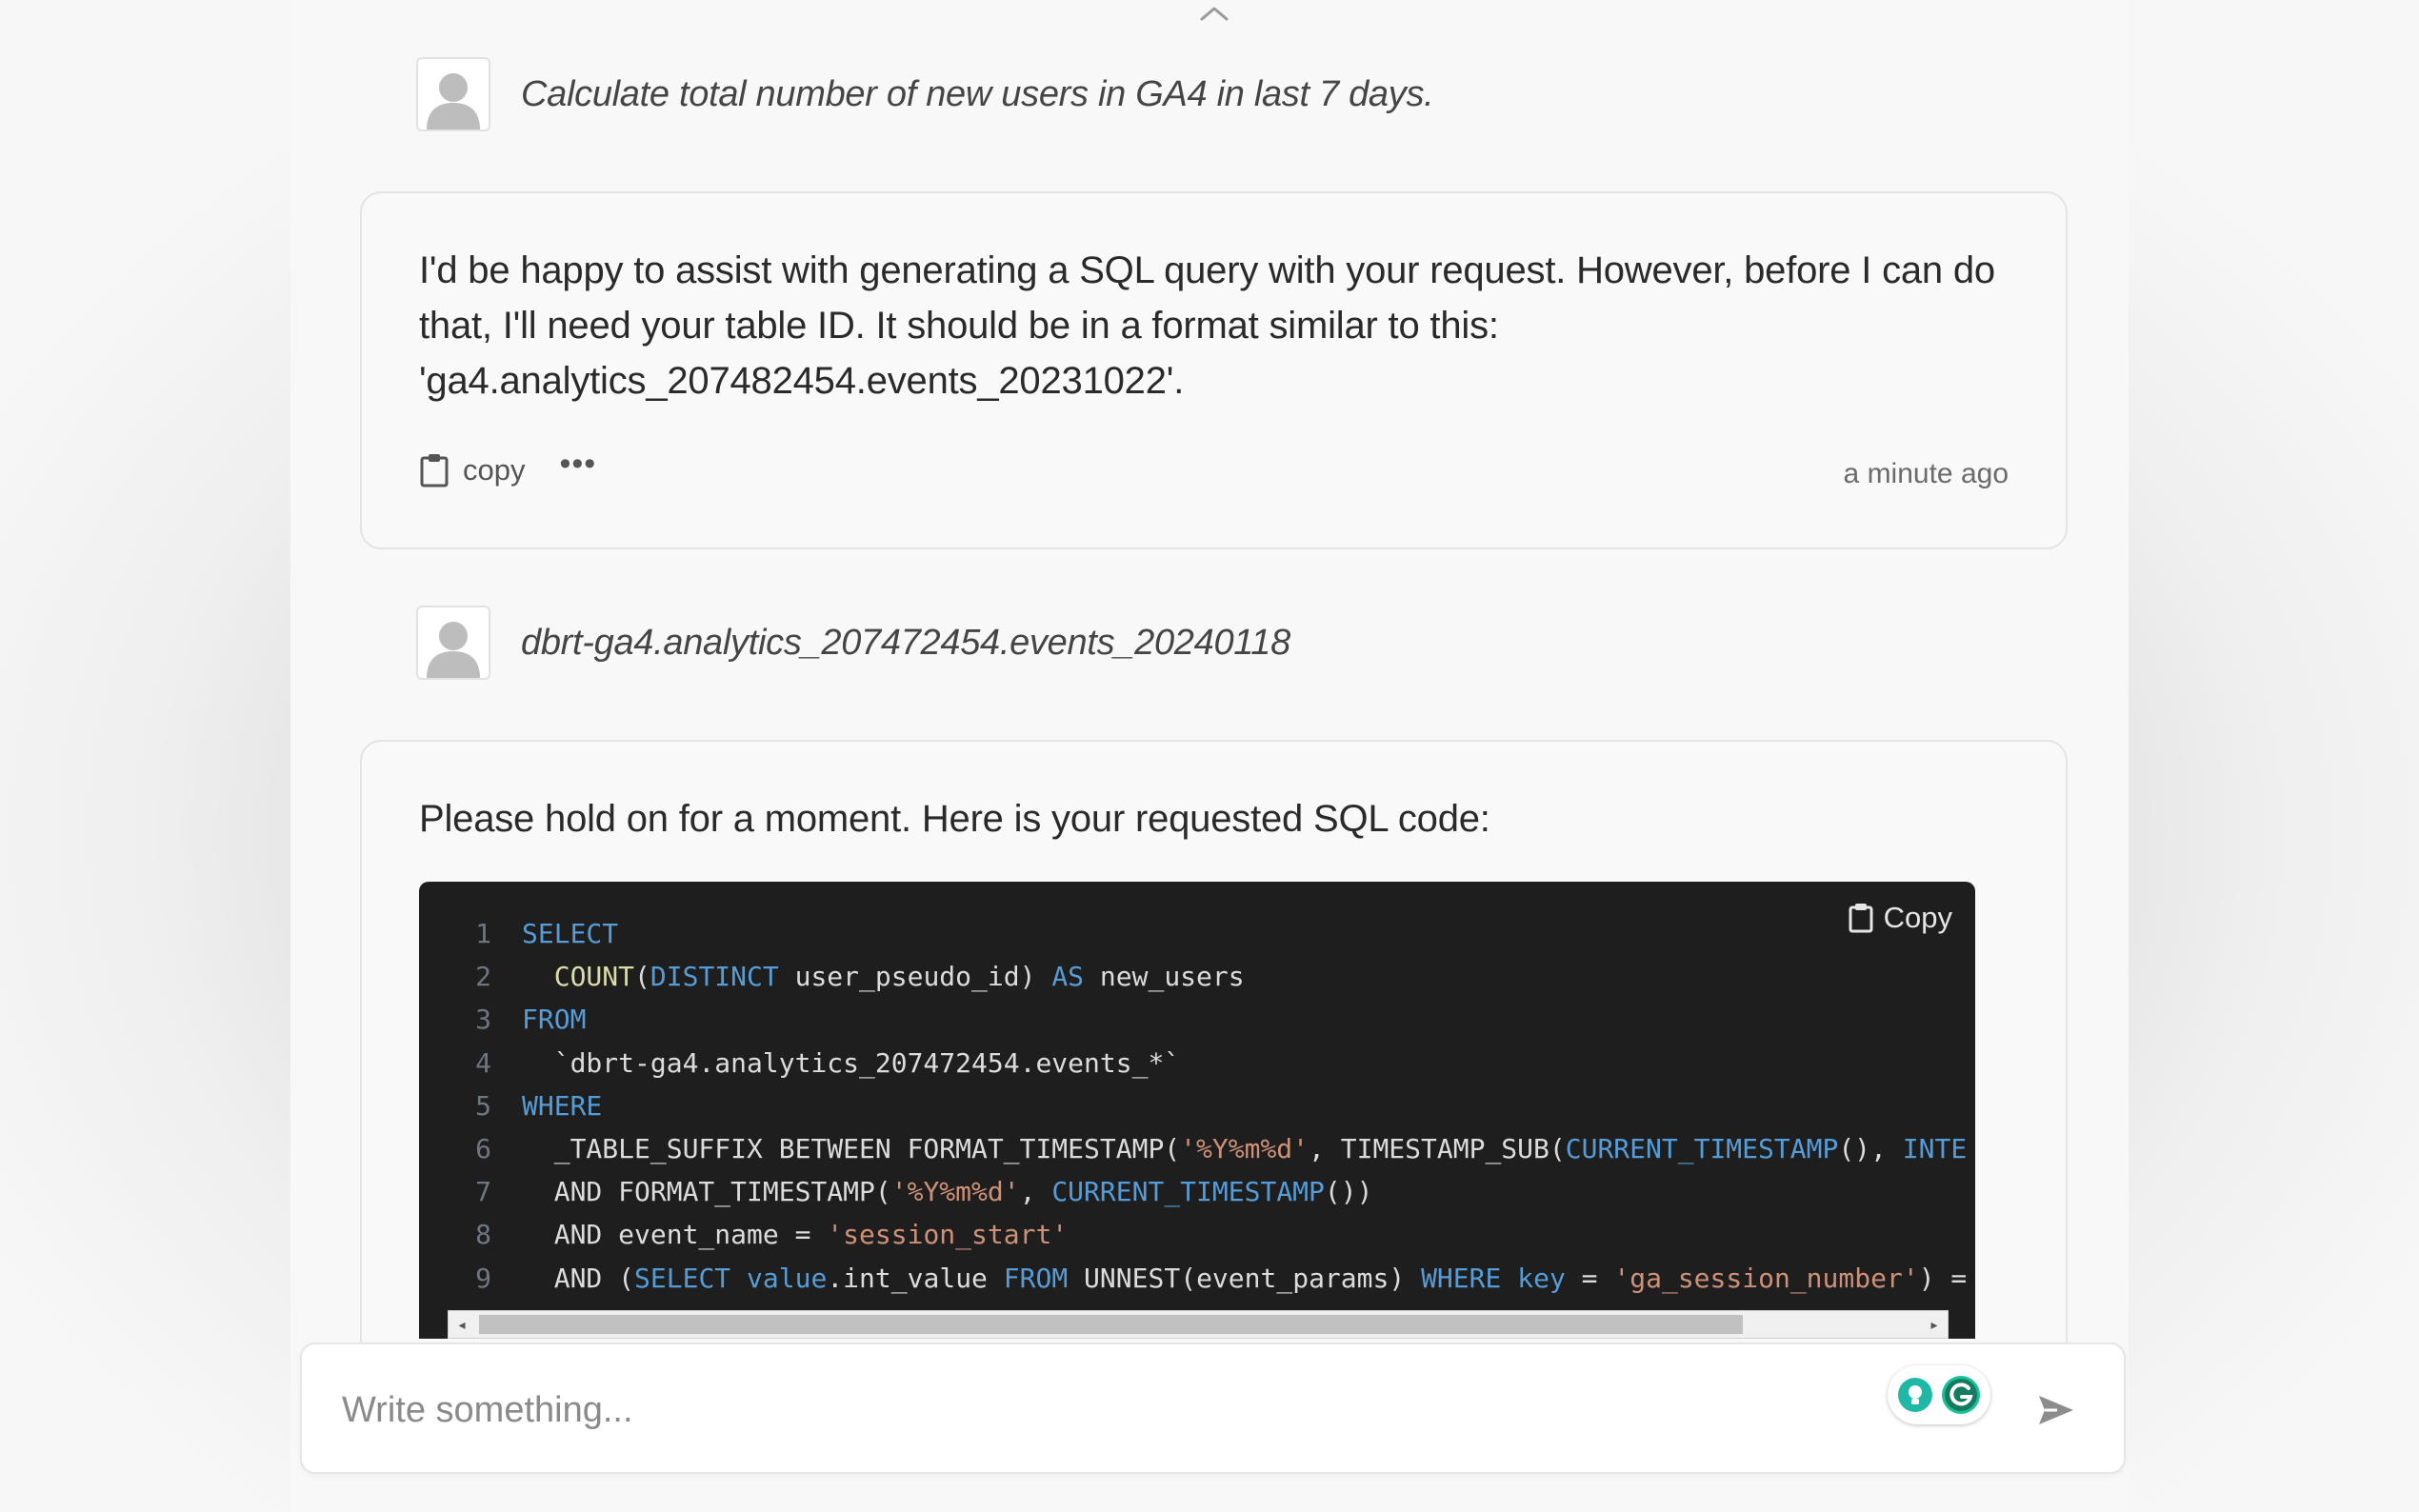 Image resolution: width=2419 pixels, height=1512 pixels. What do you see at coordinates (1589, 1278) in the screenshot?
I see `code-token: =` at bounding box center [1589, 1278].